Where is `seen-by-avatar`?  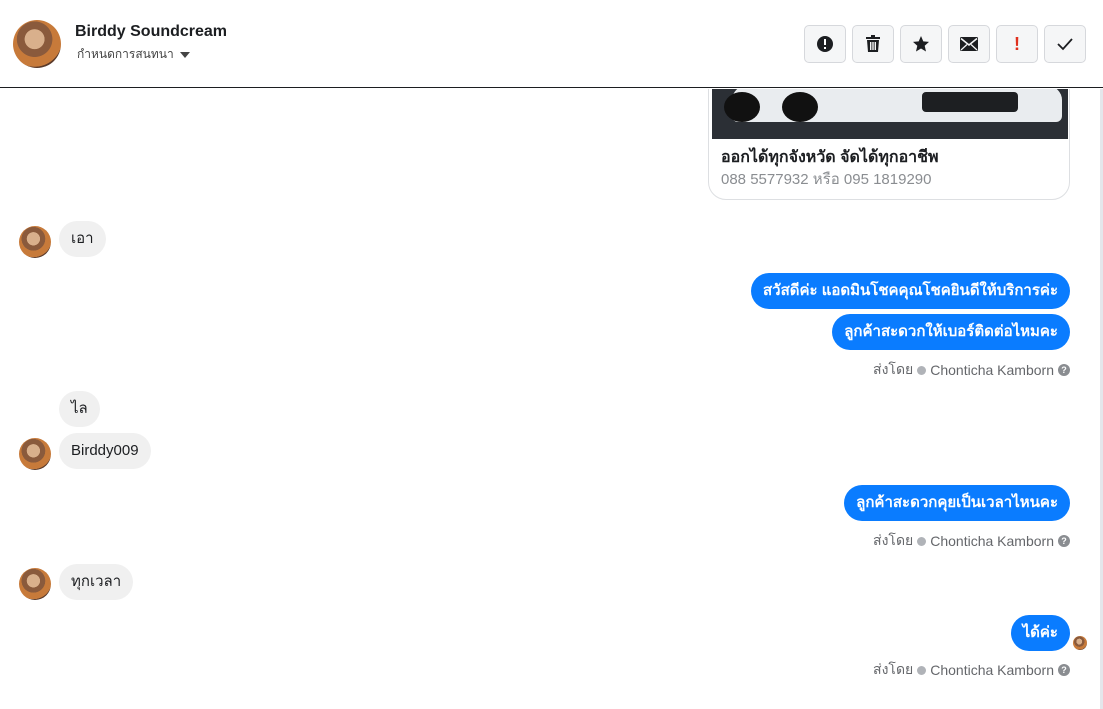 seen-by-avatar is located at coordinates (1080, 643).